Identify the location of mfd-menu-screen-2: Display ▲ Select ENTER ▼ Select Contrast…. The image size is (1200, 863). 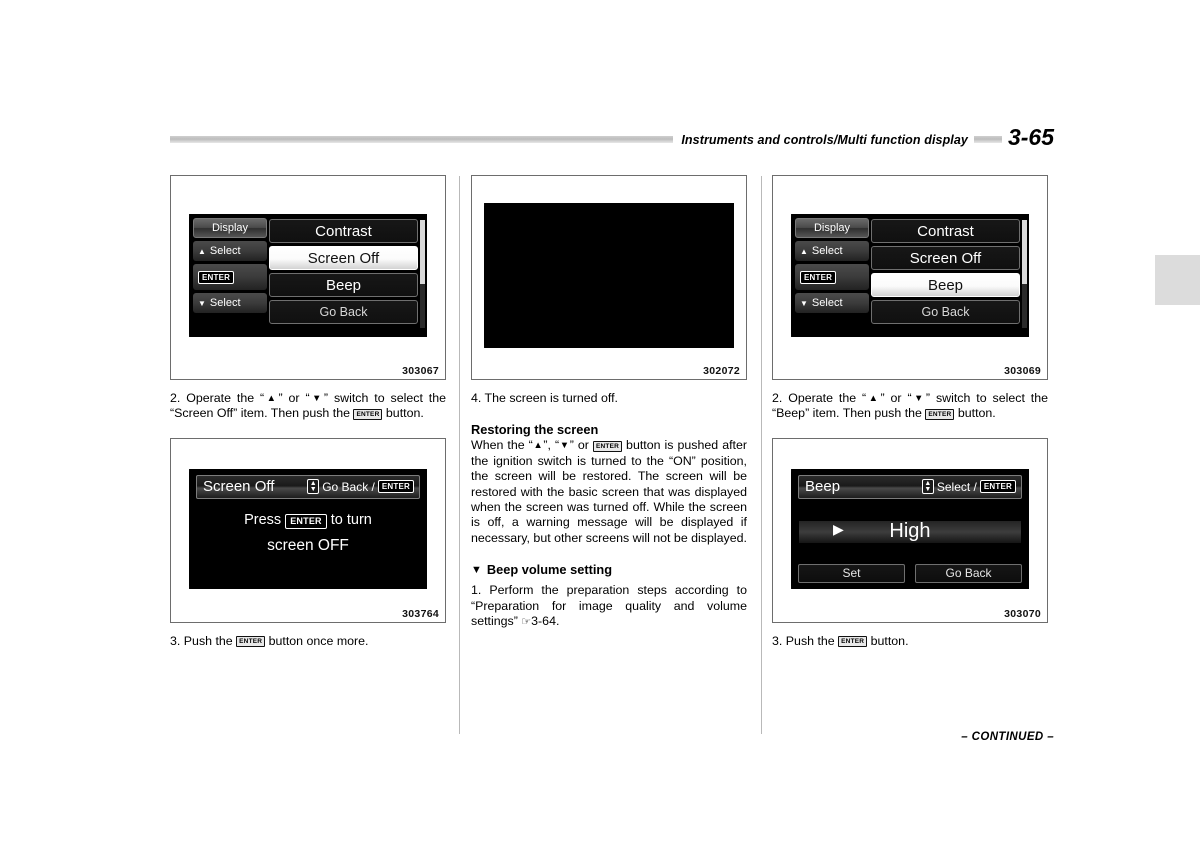
(910, 275).